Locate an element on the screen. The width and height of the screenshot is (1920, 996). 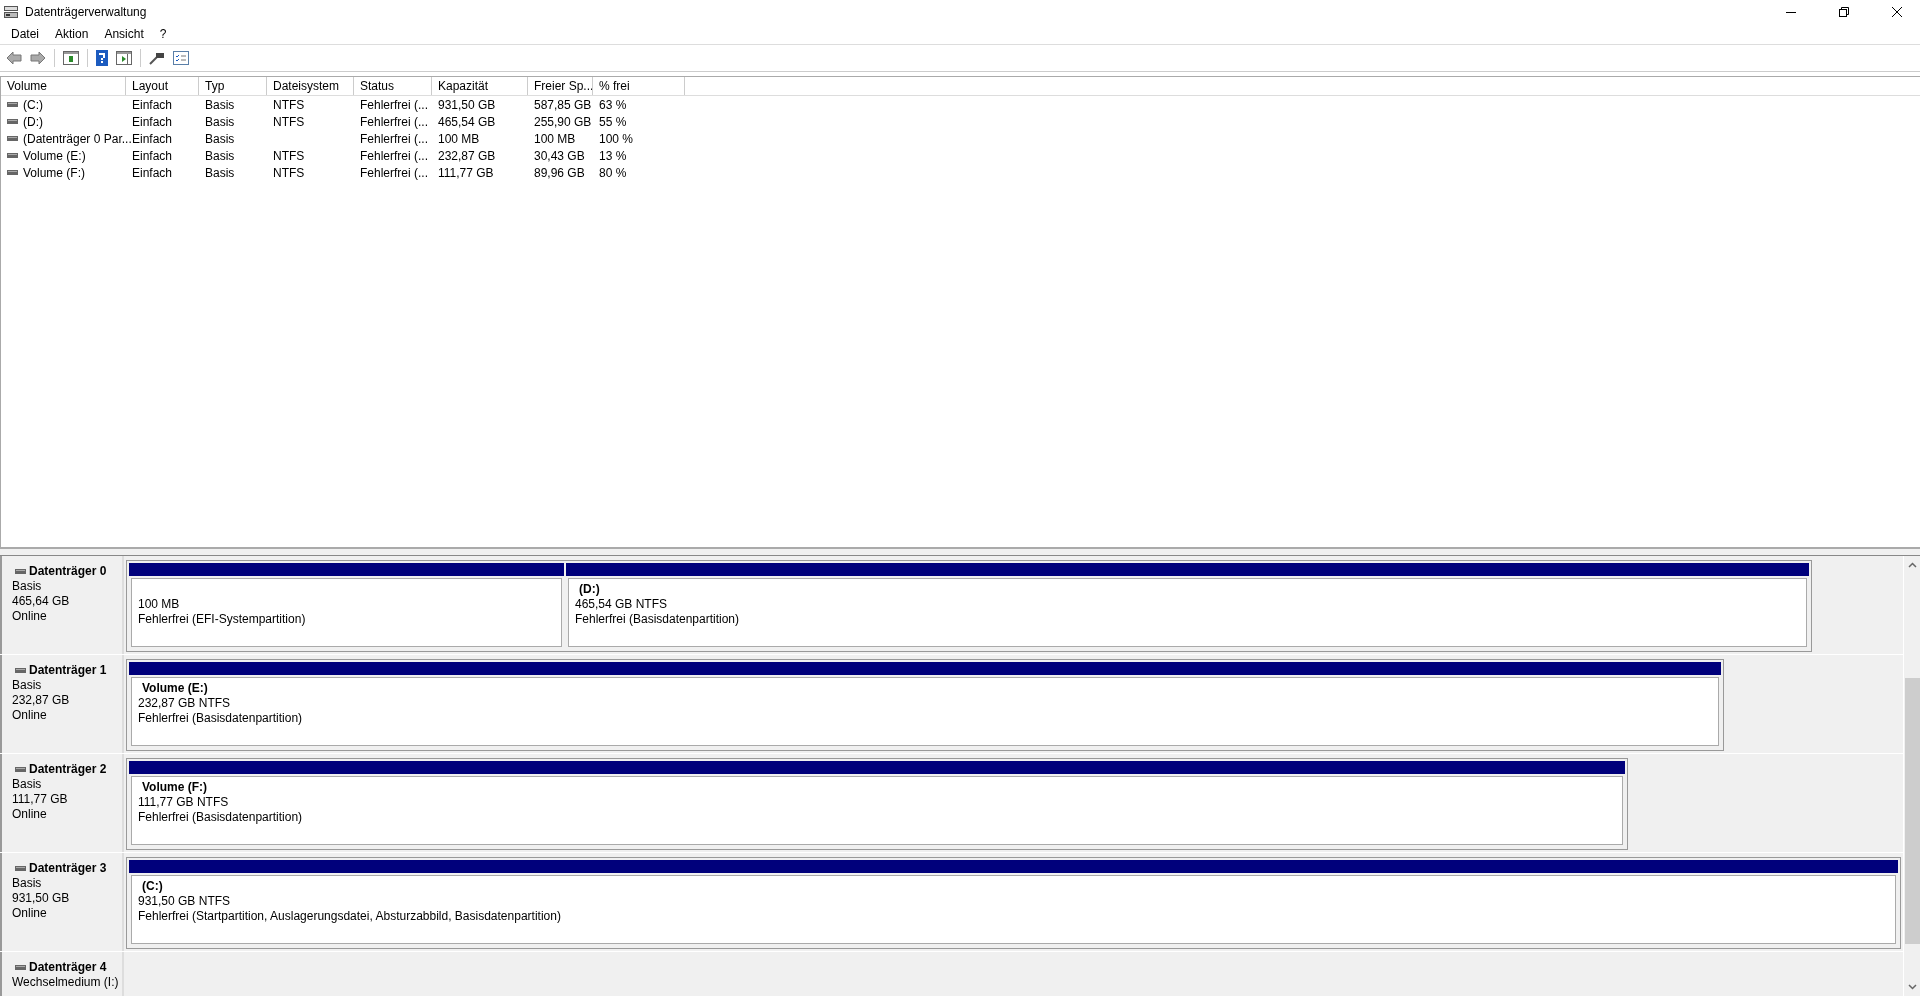
window-title: Datenträgerverwaltung is located at coordinates (86, 12).